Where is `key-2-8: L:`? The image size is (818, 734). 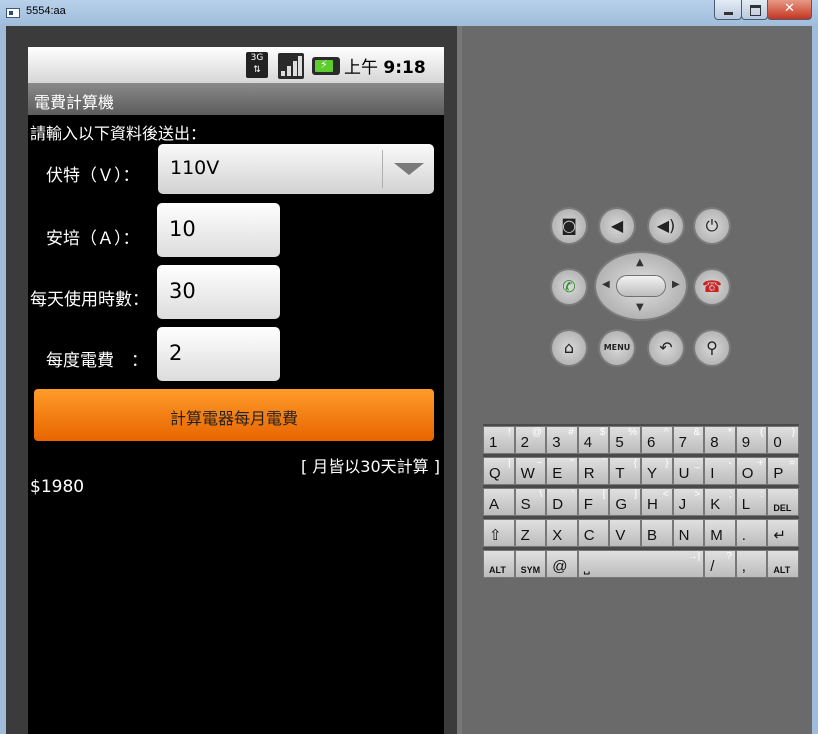
key-2-8: L: is located at coordinates (751, 502).